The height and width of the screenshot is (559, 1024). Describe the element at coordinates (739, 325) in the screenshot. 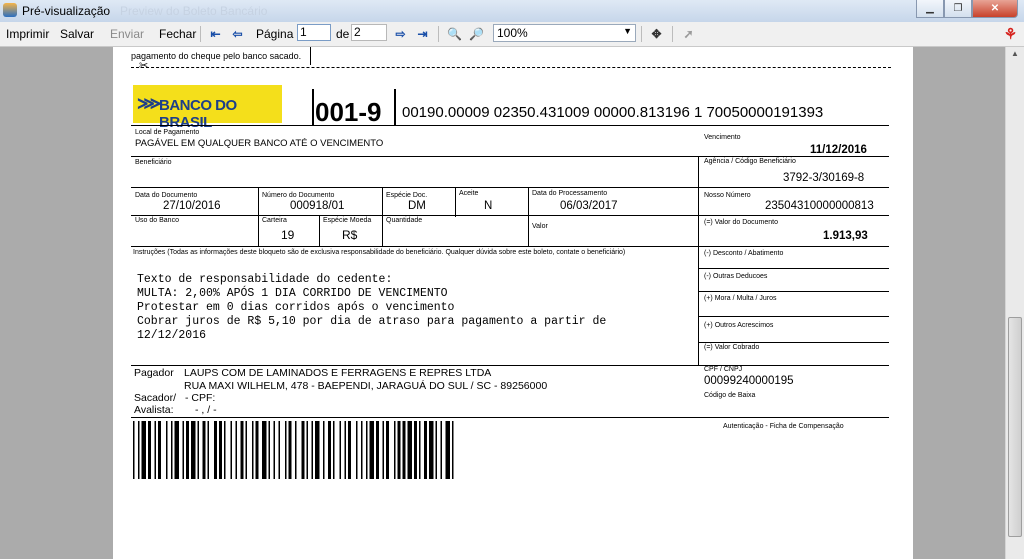

I see `outros-acrescimos-label: (+) Outros Acrescimos` at that location.